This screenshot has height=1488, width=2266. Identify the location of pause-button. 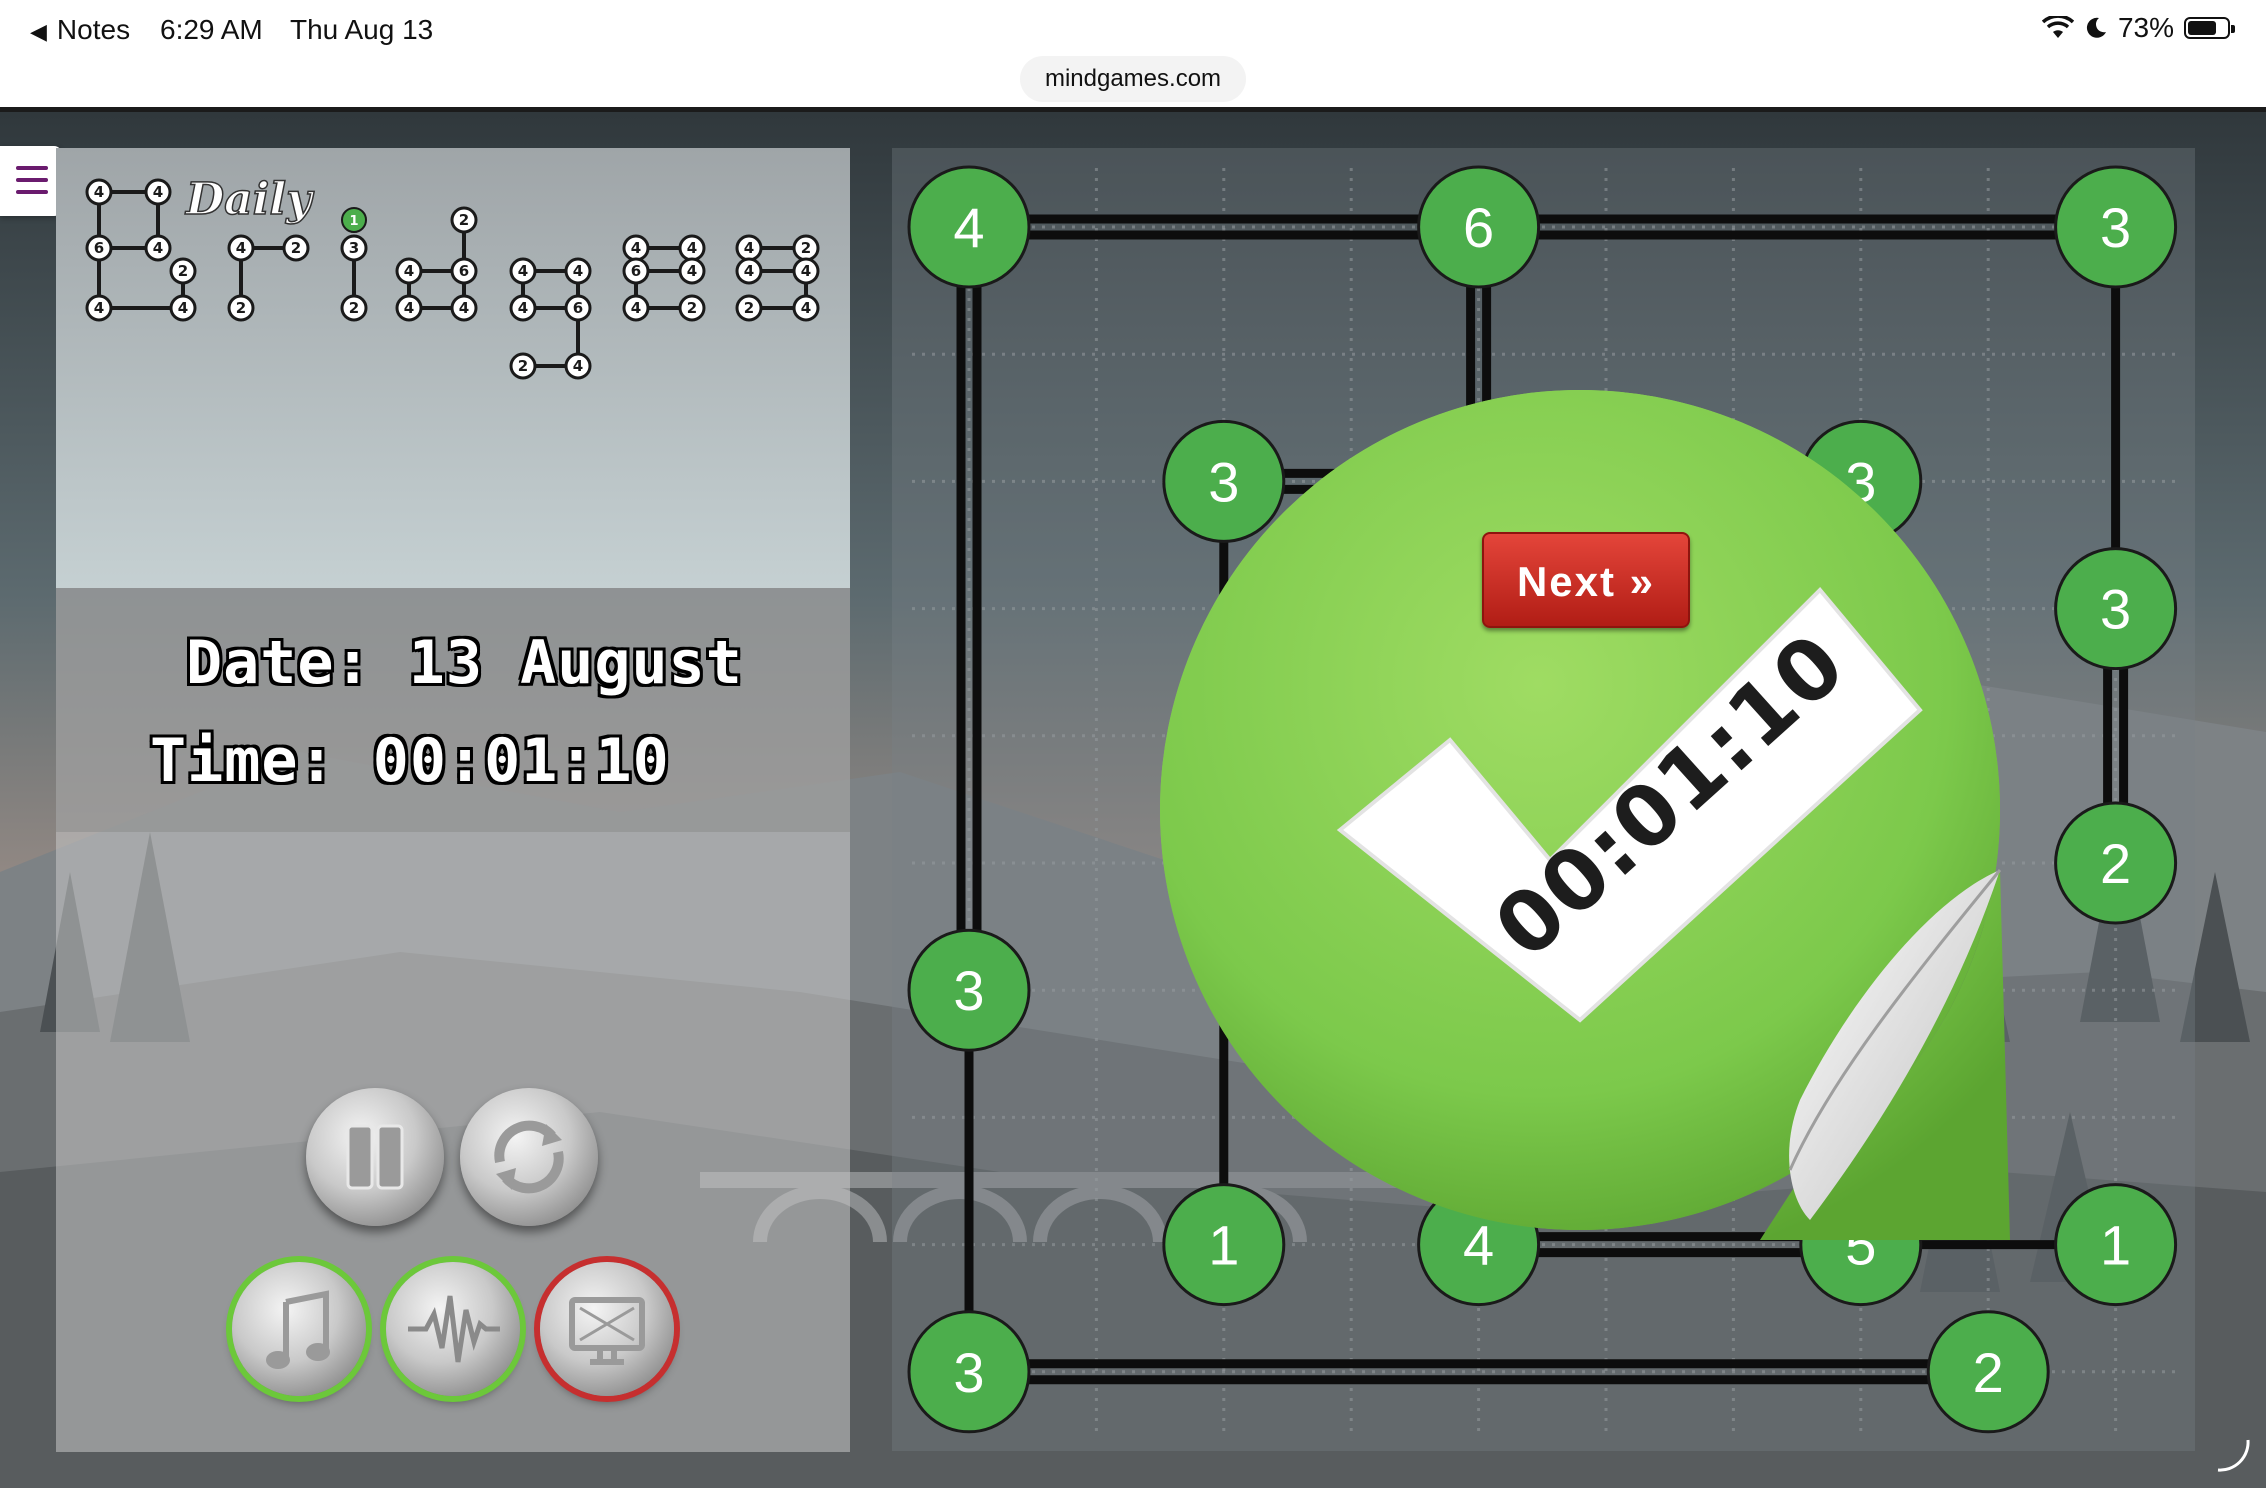
(375, 1157).